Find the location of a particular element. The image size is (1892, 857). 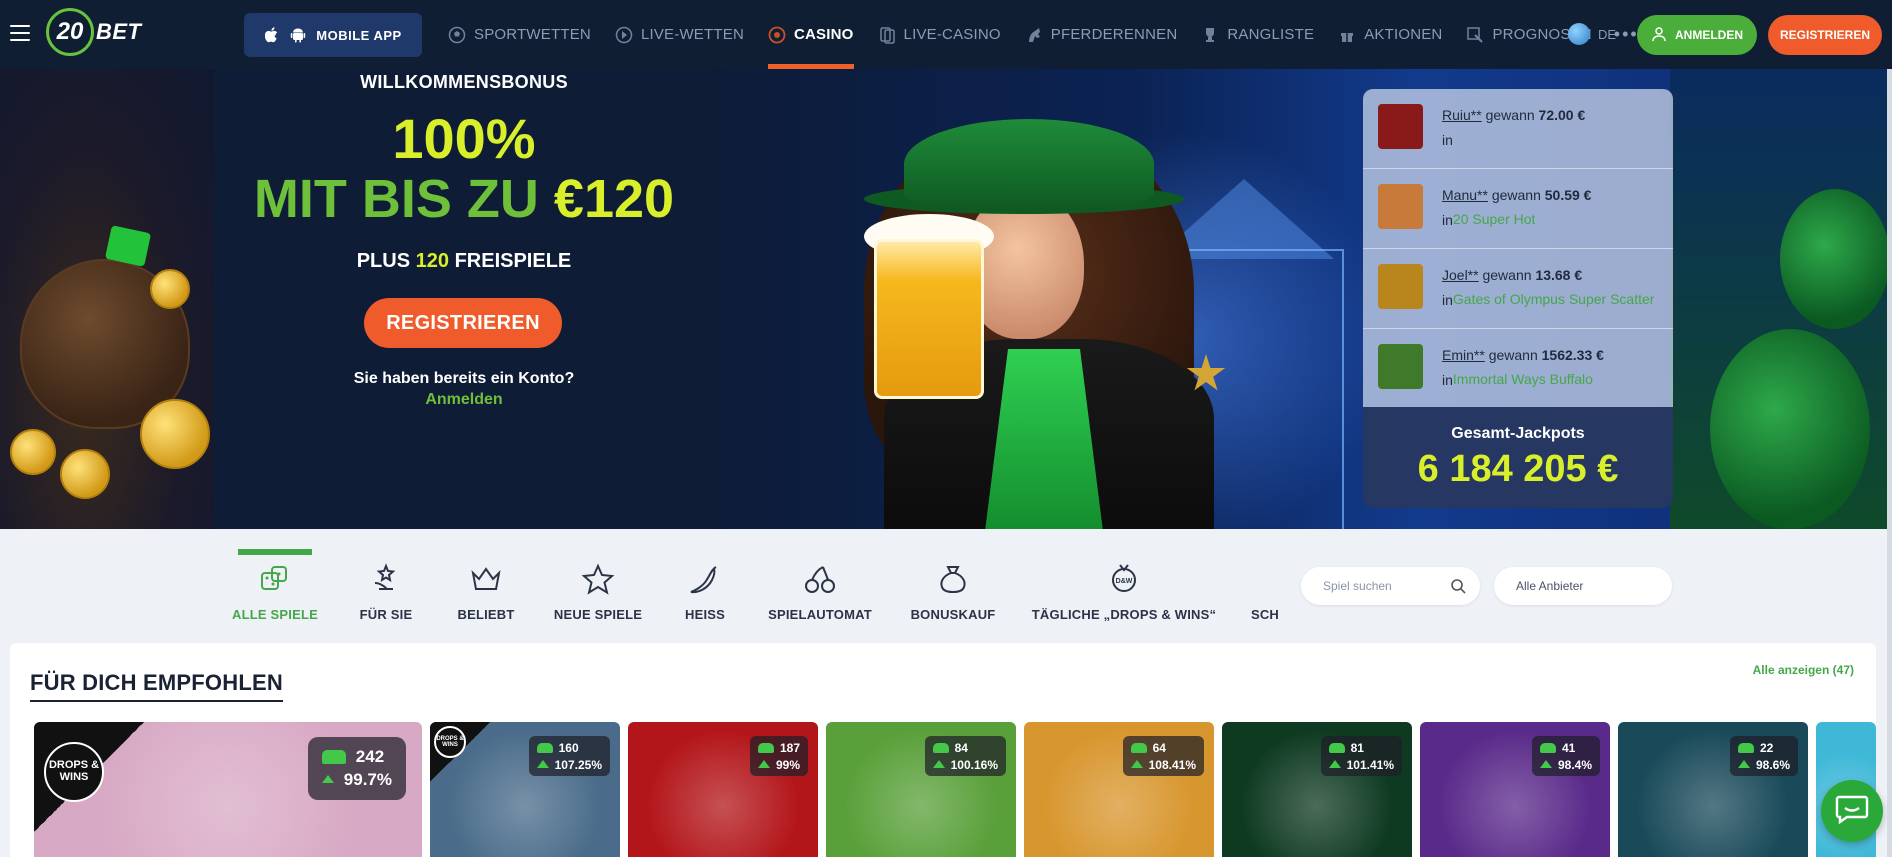

rtp-value: 99.7% is located at coordinates (367, 779).